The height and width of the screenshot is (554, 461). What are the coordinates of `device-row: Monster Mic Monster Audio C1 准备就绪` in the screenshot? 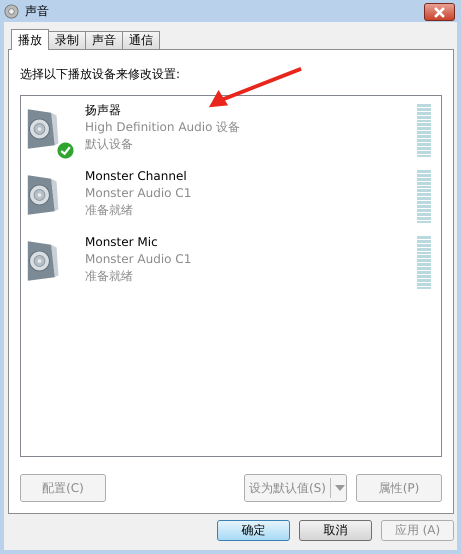 It's located at (228, 262).